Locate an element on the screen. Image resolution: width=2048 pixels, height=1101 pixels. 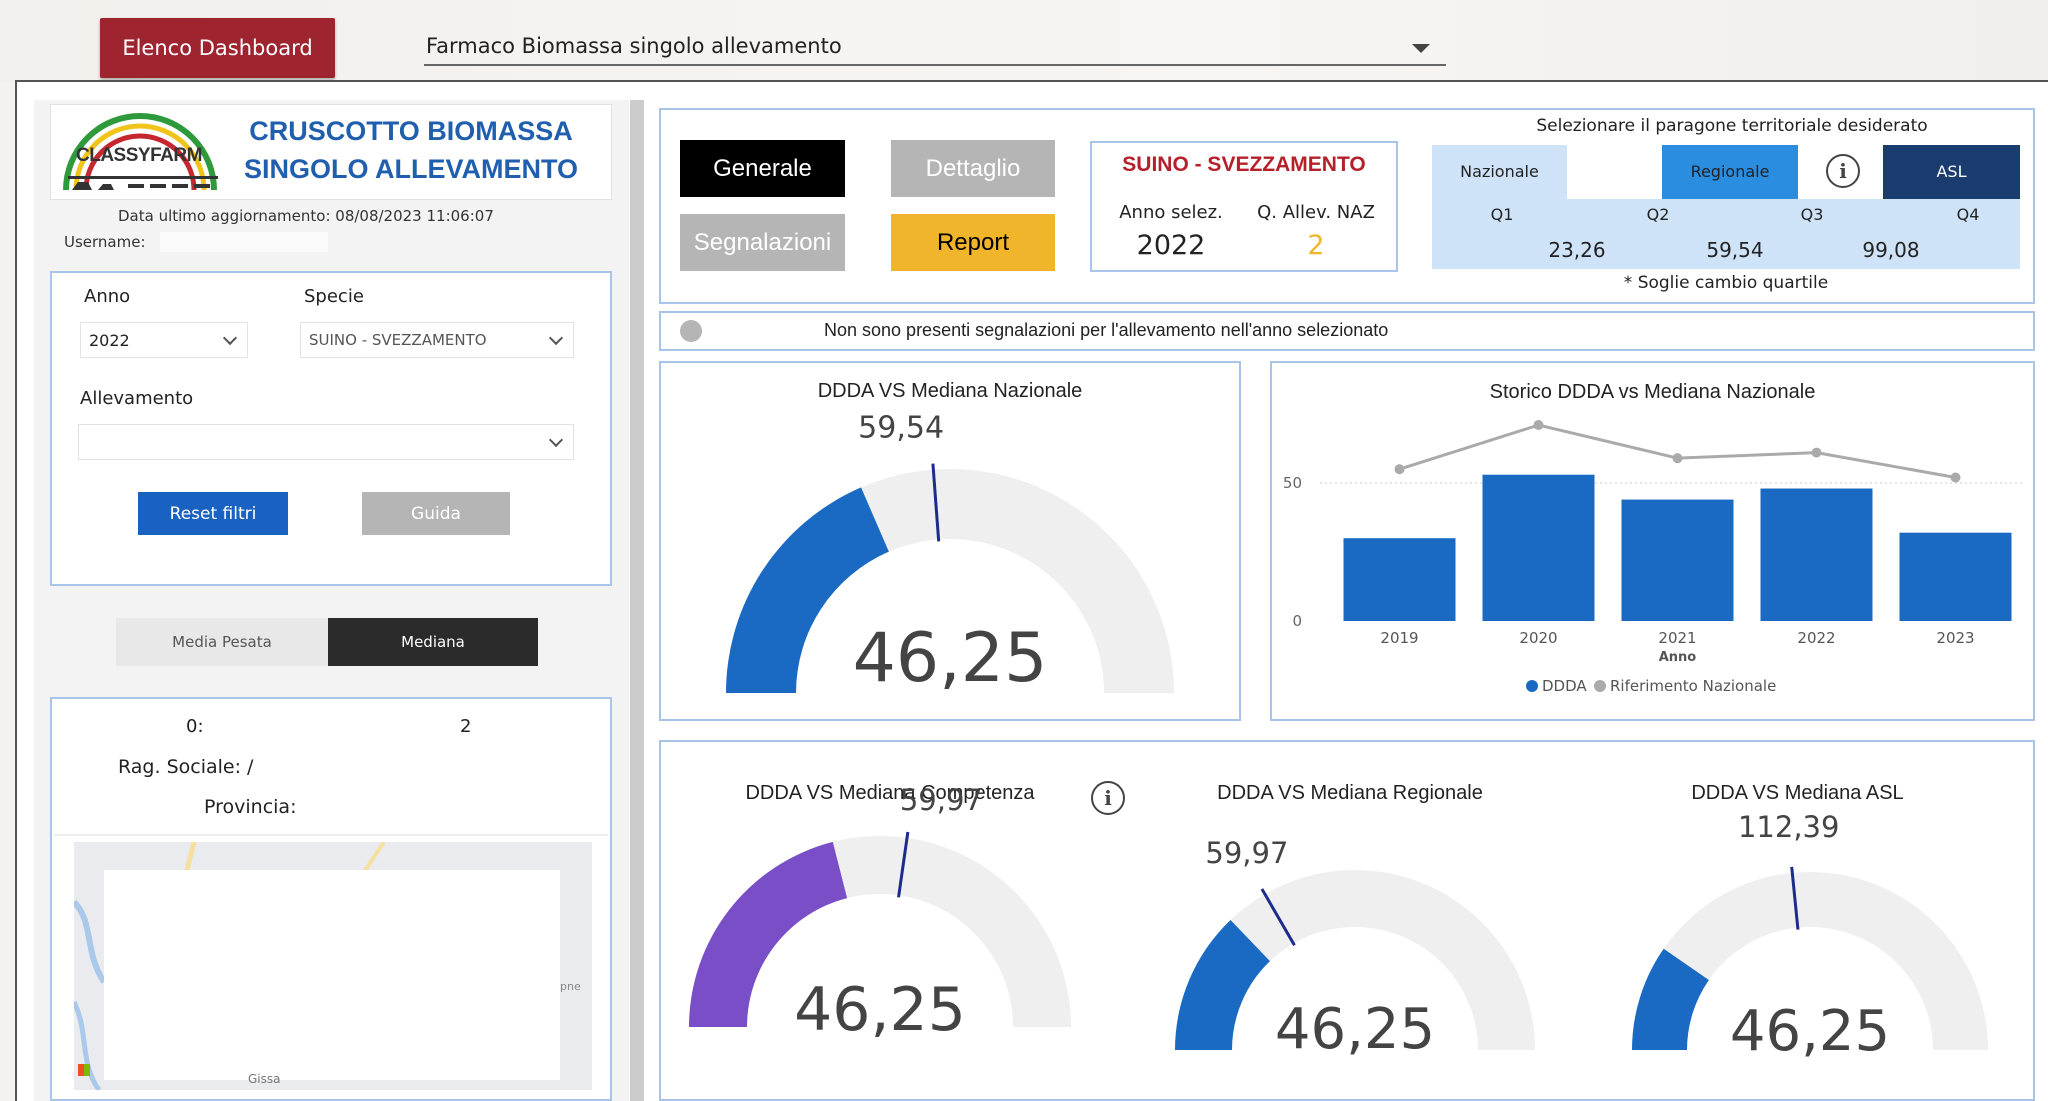
legend-ddda-swatch is located at coordinates (1532, 686).